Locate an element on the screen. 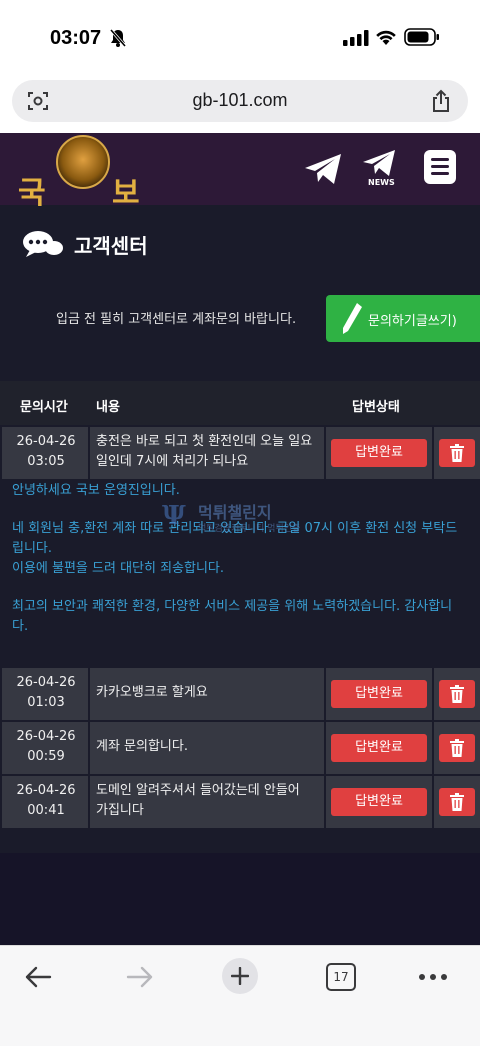 The width and height of the screenshot is (480, 1046). more-icon is located at coordinates (433, 977).